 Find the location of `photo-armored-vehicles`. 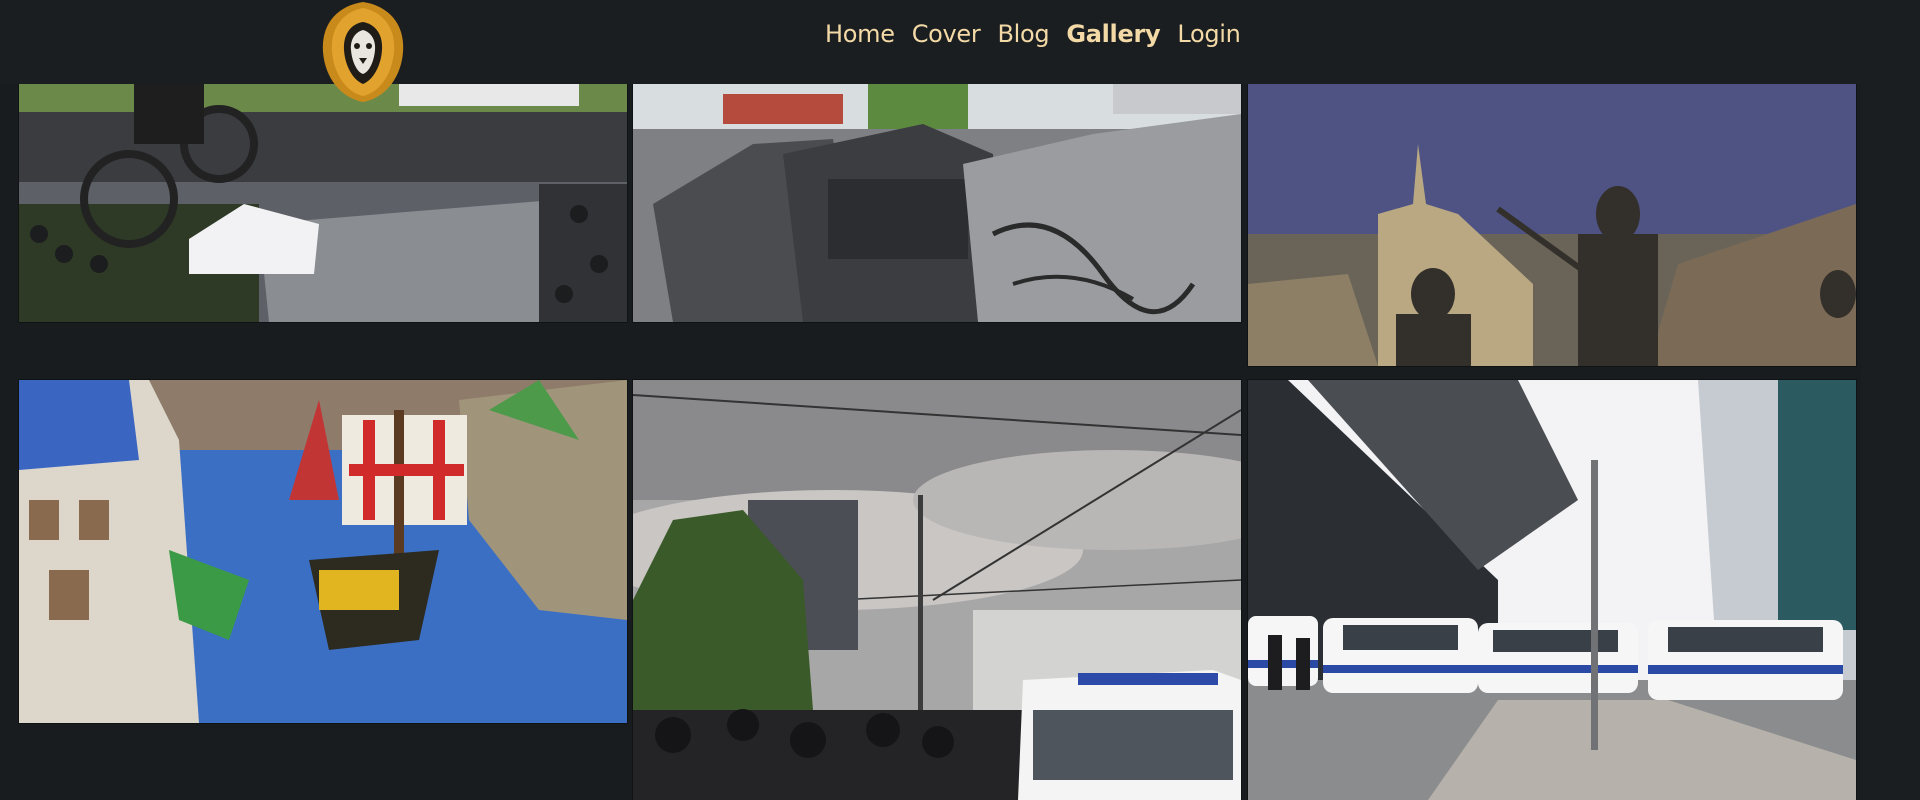

photo-armored-vehicles is located at coordinates (937, 203).